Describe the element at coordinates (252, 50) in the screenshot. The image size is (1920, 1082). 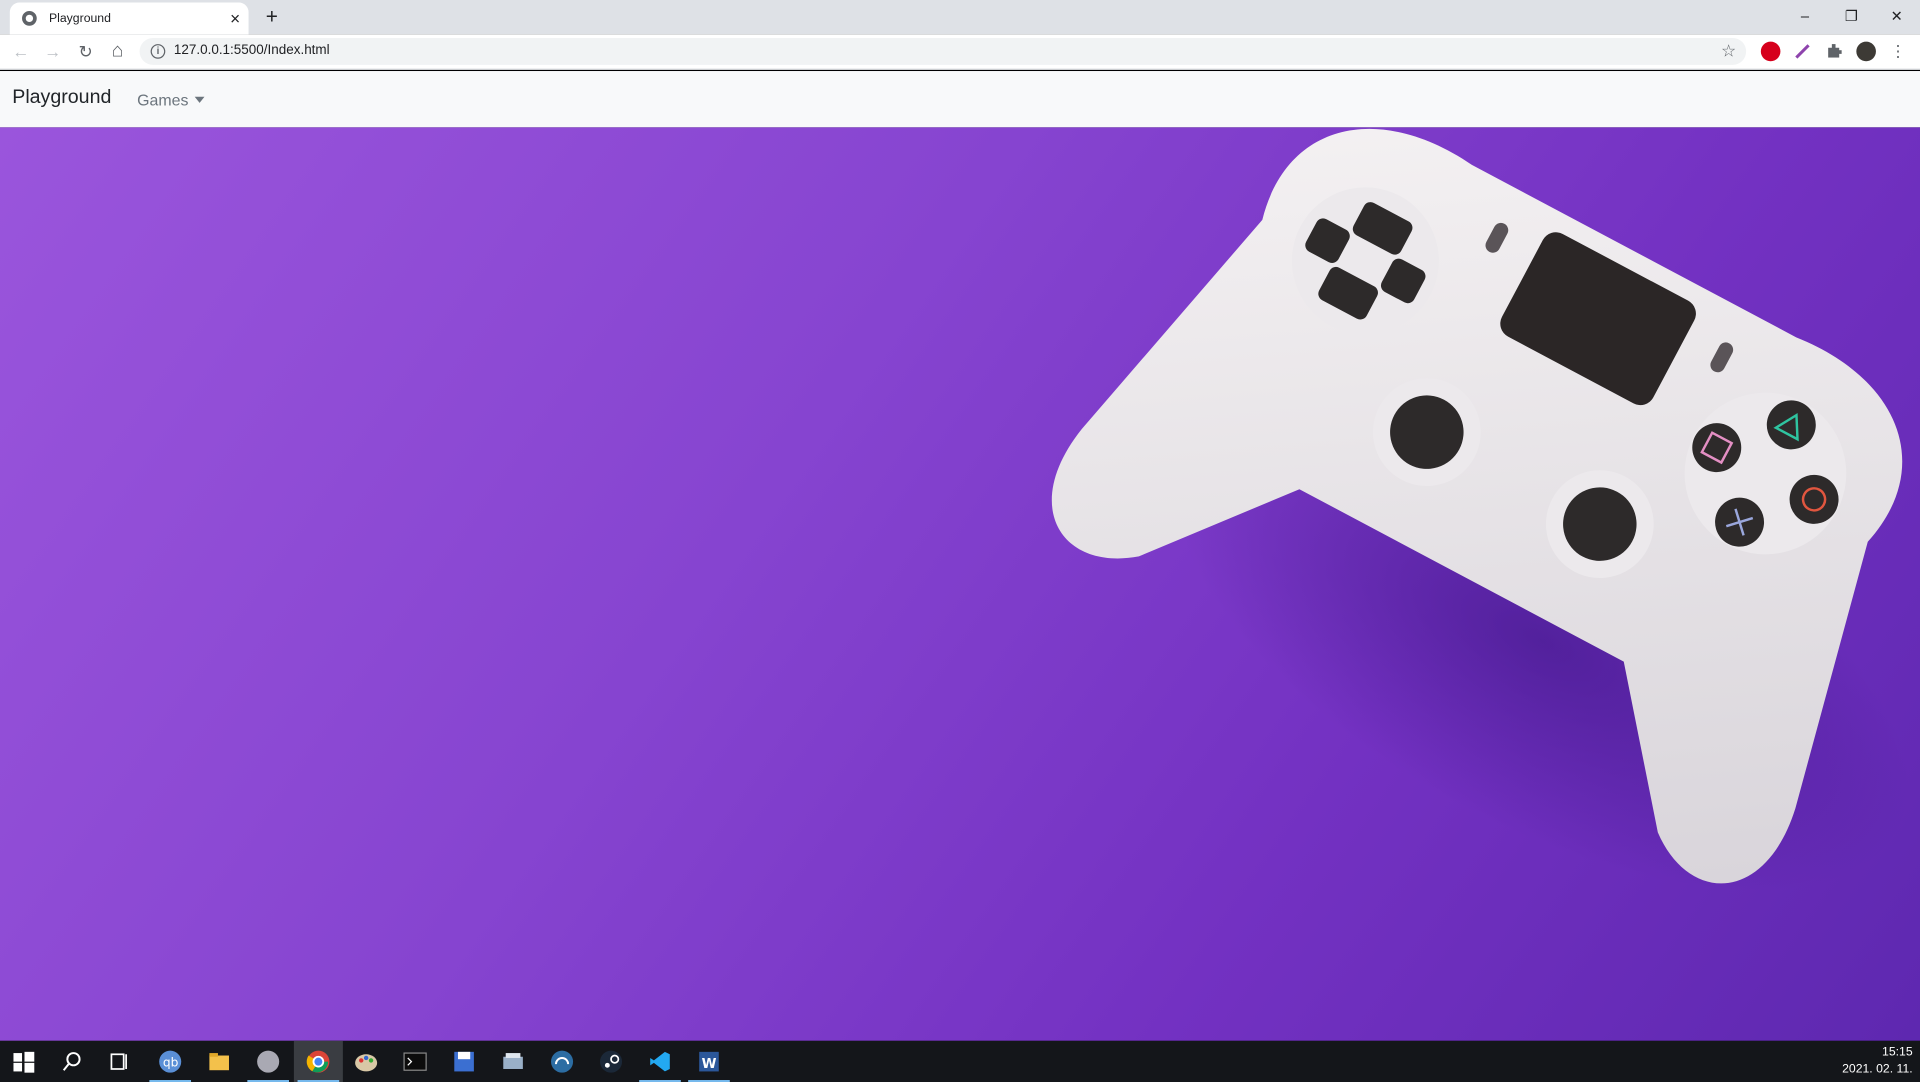
I see `url-text: 127.0.0.1:5500/Index.html` at that location.